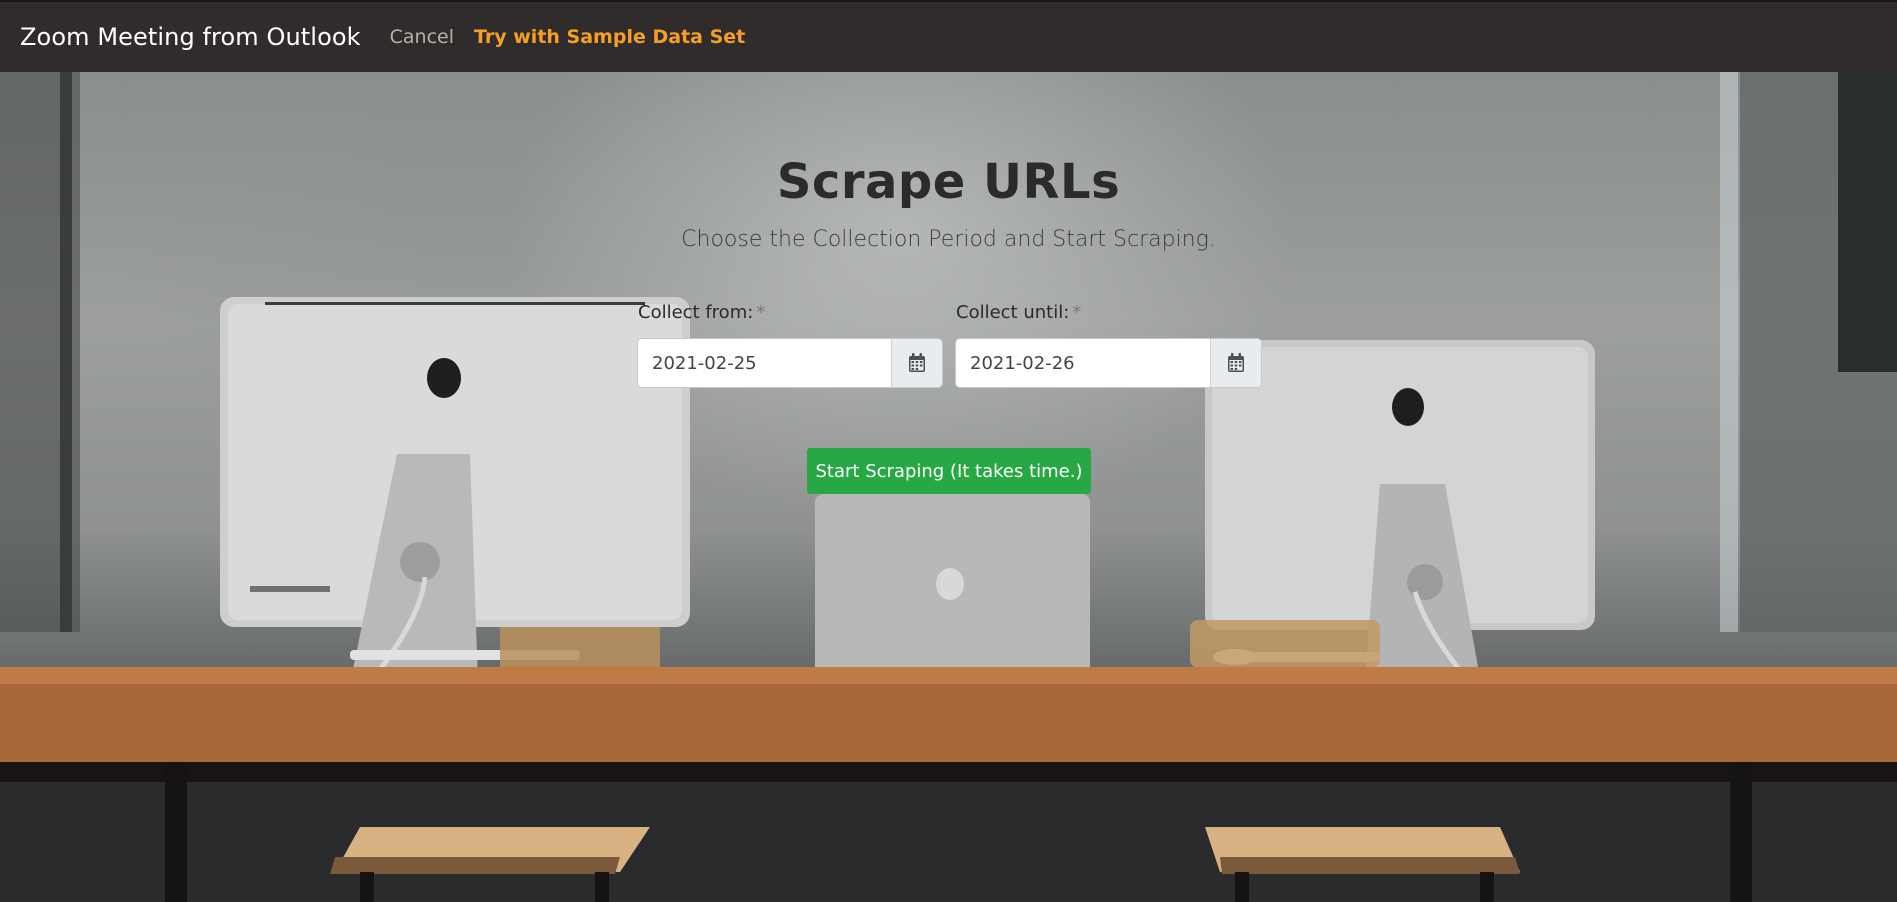  Describe the element at coordinates (696, 312) in the screenshot. I see `collect-from-label-text: Collect from:` at that location.